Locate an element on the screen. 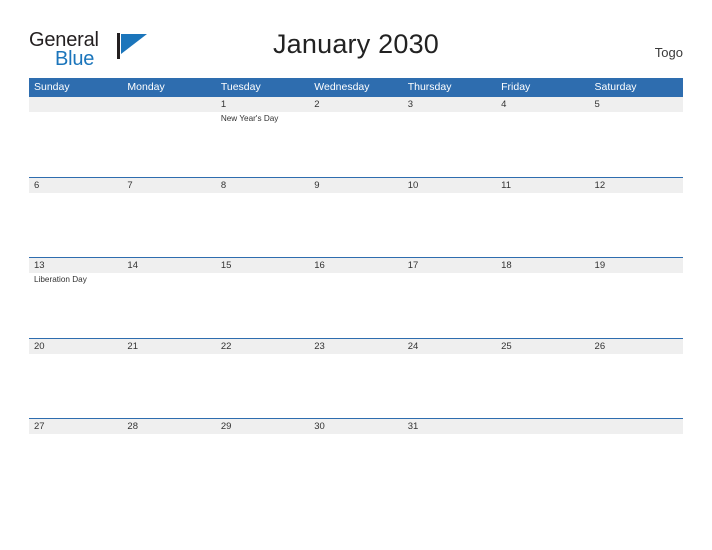  calendar-week-row: 20 21 22 23 24 25 26 is located at coordinates (356, 378).